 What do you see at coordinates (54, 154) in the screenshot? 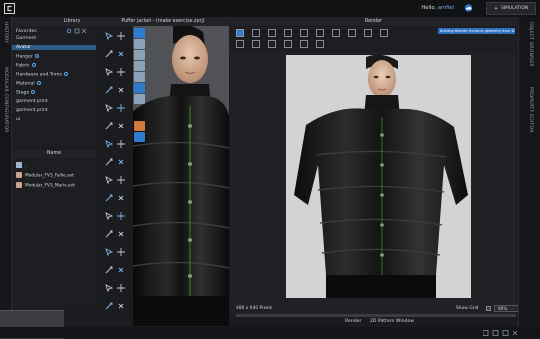
I see `file-list-header: Name` at bounding box center [54, 154].